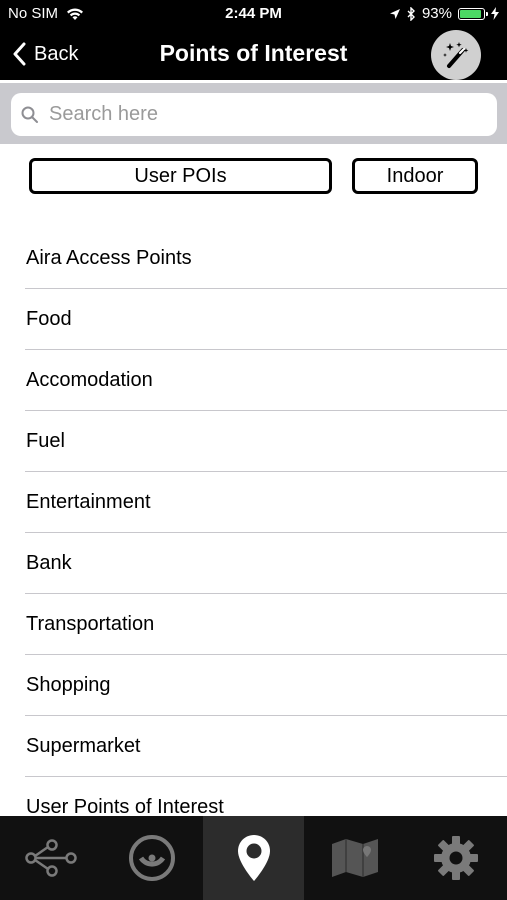  I want to click on poi-item-entertainment: Entertainment, so click(266, 502).